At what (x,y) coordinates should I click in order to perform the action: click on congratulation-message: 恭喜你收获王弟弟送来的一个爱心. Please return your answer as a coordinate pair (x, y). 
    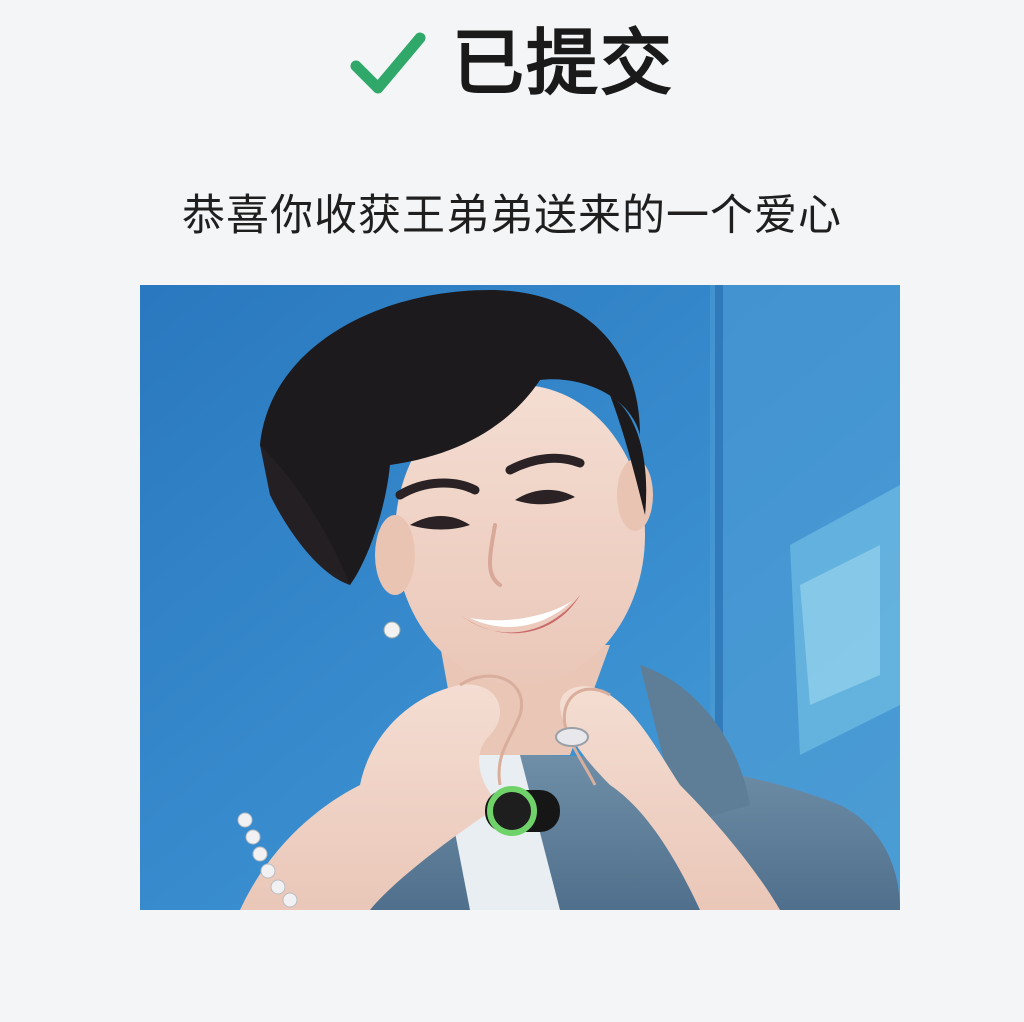
    Looking at the image, I should click on (512, 216).